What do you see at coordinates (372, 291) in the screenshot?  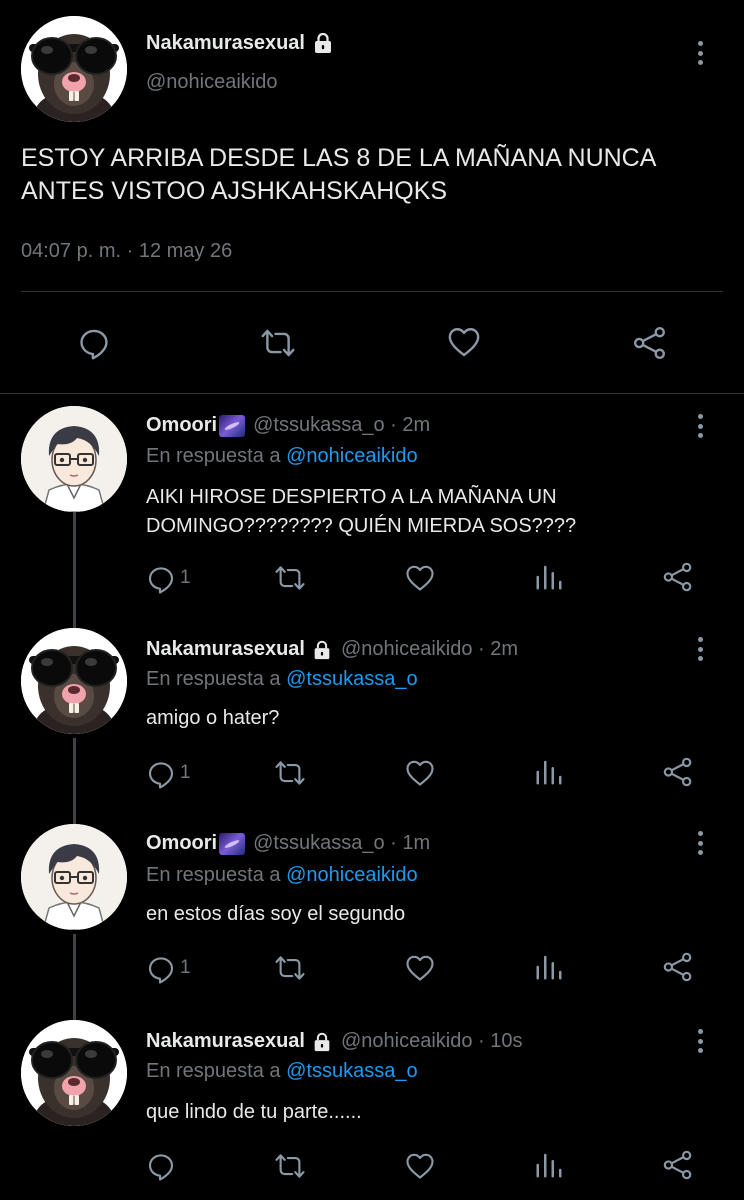 I see `divider` at bounding box center [372, 291].